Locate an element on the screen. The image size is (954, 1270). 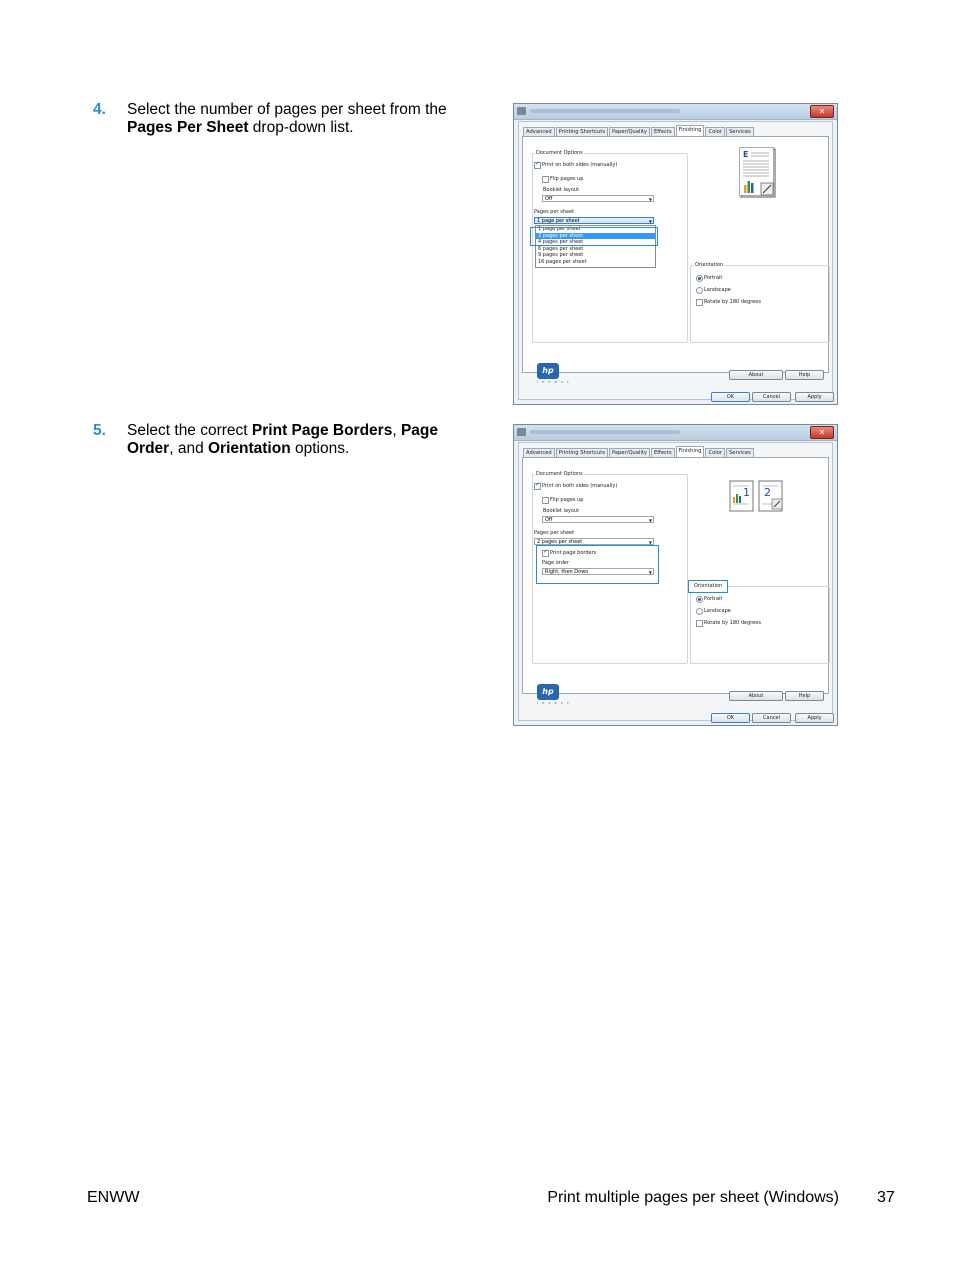
preview-icon: 1 2 is located at coordinates (756, 496).